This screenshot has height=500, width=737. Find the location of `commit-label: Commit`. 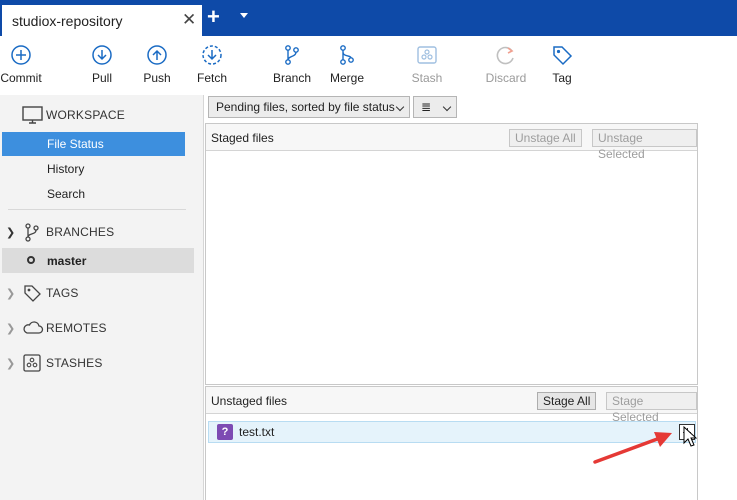

commit-label: Commit is located at coordinates (21, 78).